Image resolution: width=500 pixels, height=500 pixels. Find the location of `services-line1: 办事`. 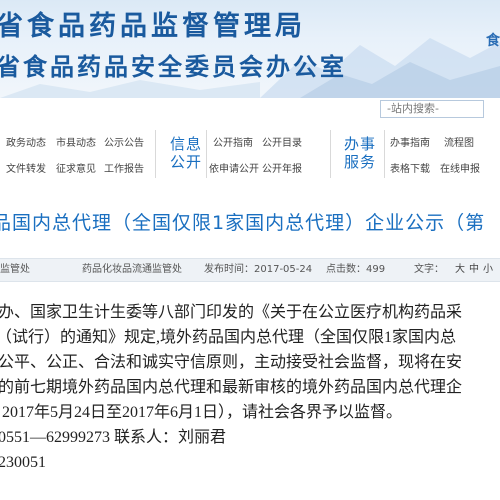

services-line1: 办事 is located at coordinates (360, 144).